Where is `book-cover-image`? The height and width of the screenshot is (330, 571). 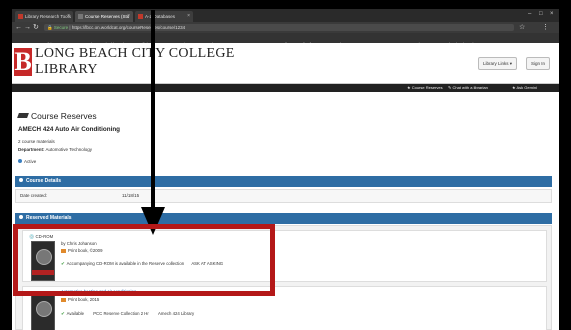 book-cover-image is located at coordinates (43, 311).